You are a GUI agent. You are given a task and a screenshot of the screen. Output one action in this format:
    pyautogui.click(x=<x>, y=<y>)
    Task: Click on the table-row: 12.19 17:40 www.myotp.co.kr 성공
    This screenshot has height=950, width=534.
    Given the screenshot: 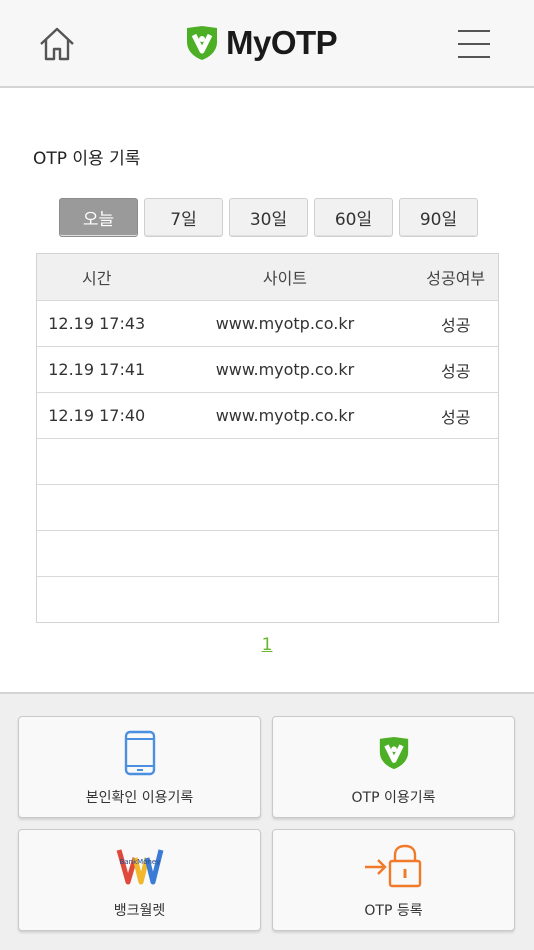 What is the action you would take?
    pyautogui.click(x=267, y=415)
    